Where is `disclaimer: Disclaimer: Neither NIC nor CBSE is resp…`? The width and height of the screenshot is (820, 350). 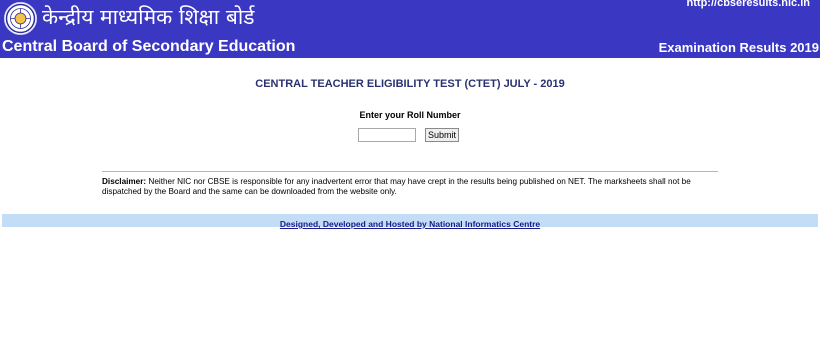 disclaimer: Disclaimer: Neither NIC nor CBSE is resp… is located at coordinates (410, 187).